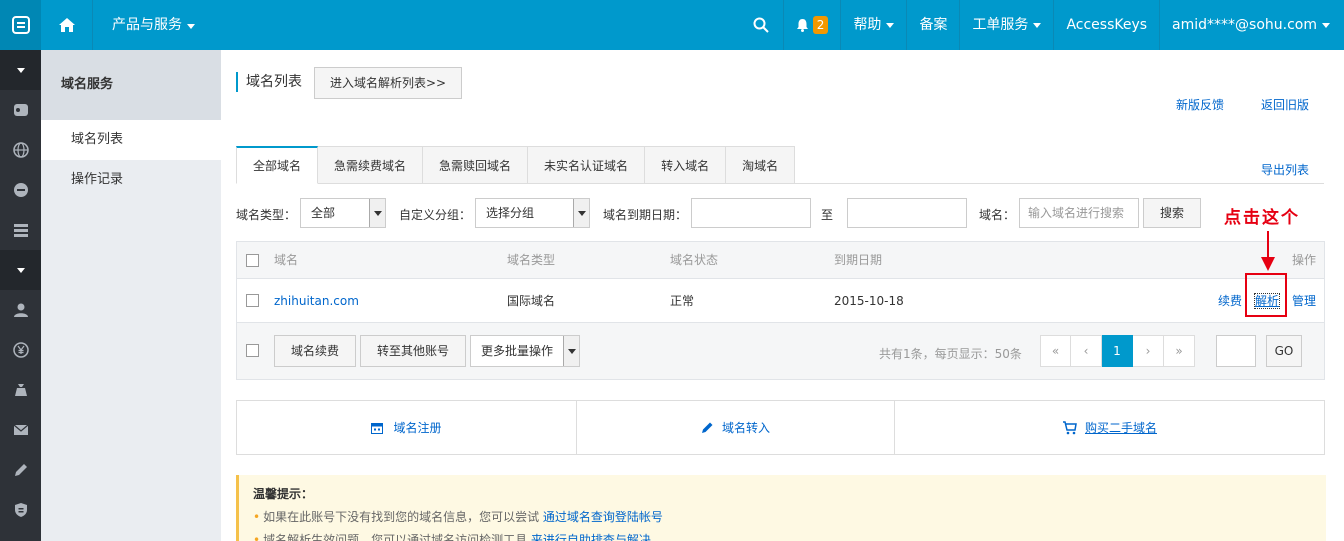 This screenshot has width=1344, height=541. Describe the element at coordinates (476, 165) in the screenshot. I see `tab-redeem-urgent: 急需赎回域名` at that location.